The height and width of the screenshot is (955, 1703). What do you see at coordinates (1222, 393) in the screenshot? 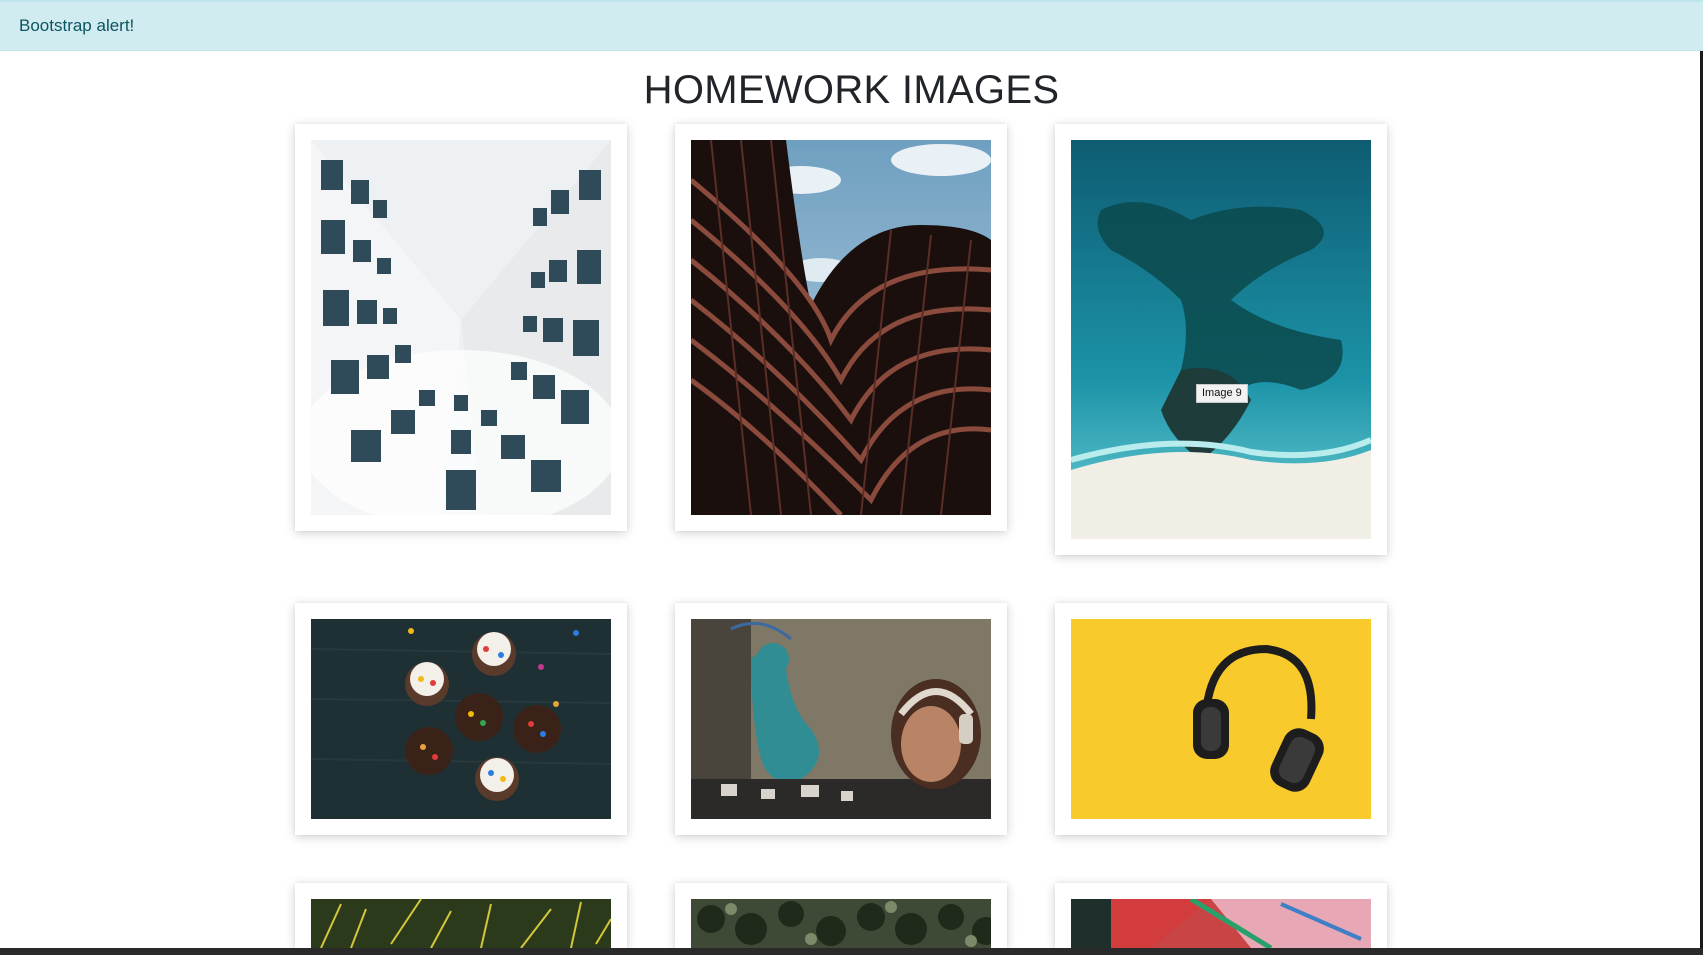
I see `image-tooltip: Image 9` at bounding box center [1222, 393].